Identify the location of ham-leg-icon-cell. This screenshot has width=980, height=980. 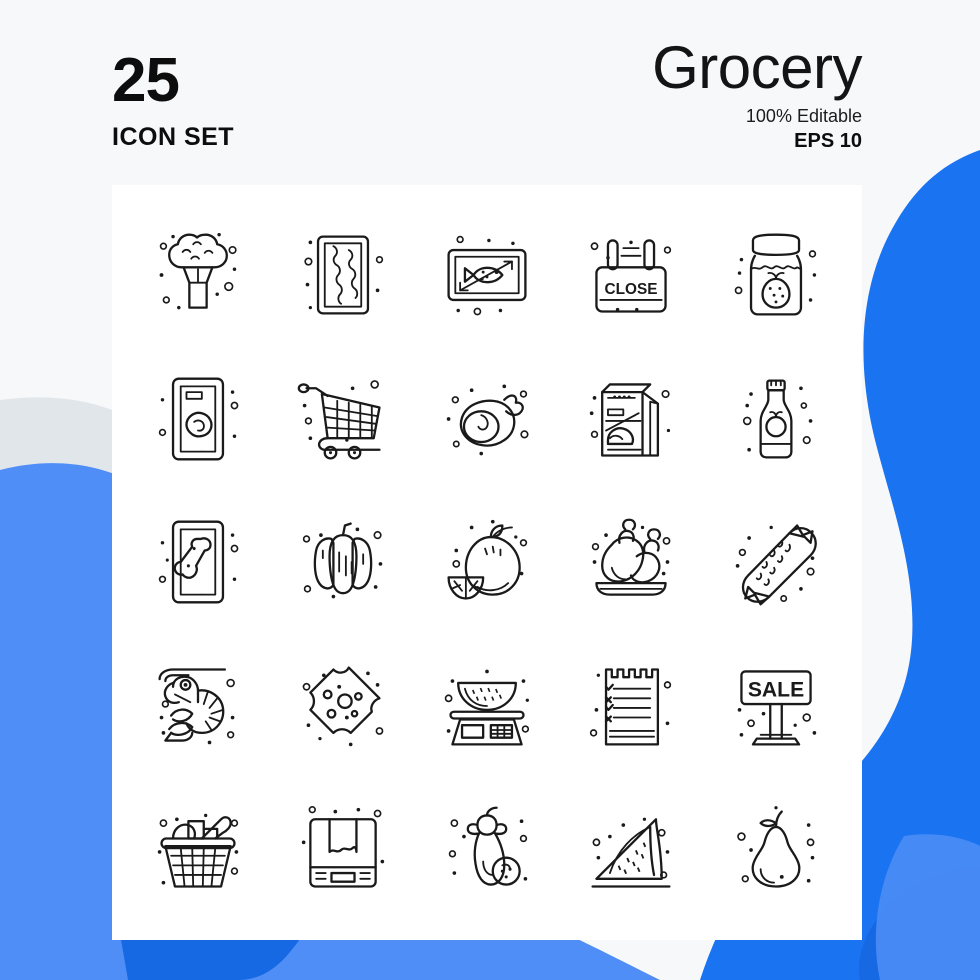
(487, 419).